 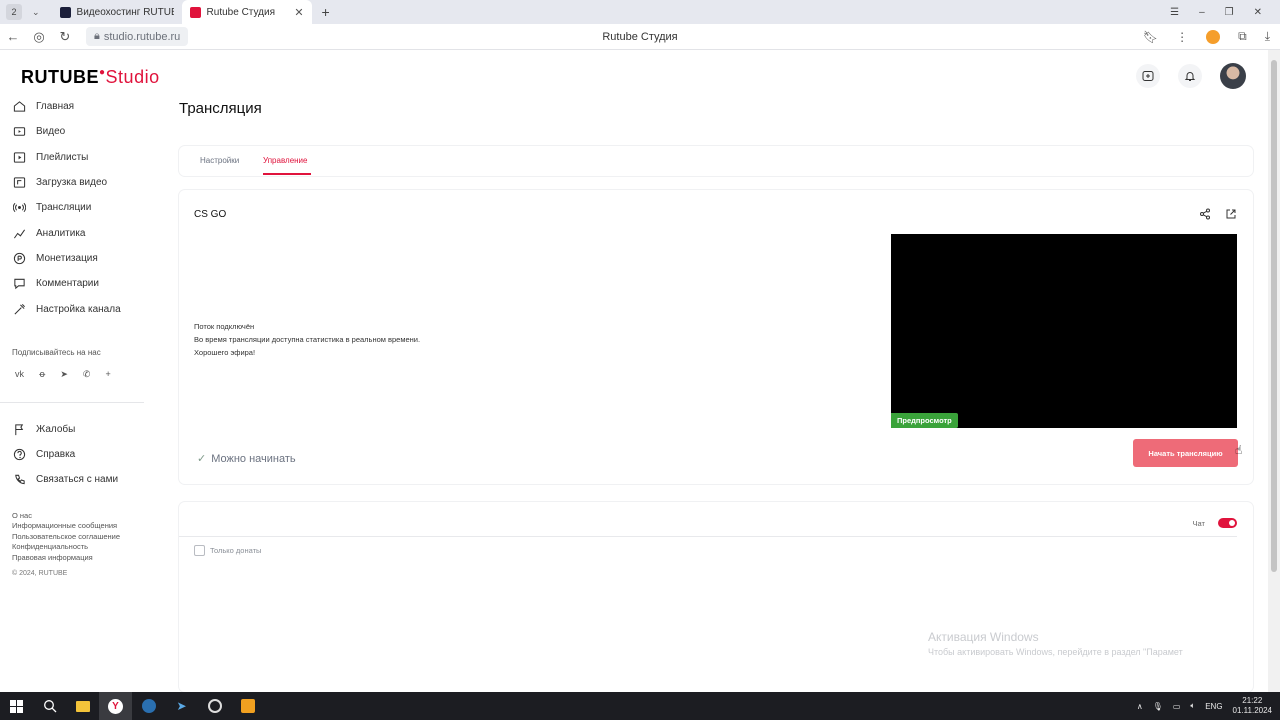 I want to click on sidebar-item-analytics: Аналитика, so click(x=75, y=232).